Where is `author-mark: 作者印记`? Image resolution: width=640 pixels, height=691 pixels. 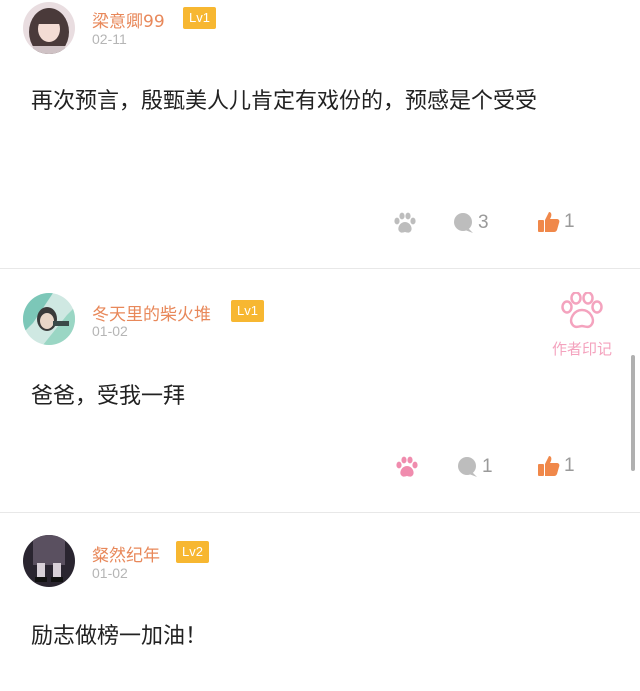 author-mark: 作者印记 is located at coordinates (582, 325).